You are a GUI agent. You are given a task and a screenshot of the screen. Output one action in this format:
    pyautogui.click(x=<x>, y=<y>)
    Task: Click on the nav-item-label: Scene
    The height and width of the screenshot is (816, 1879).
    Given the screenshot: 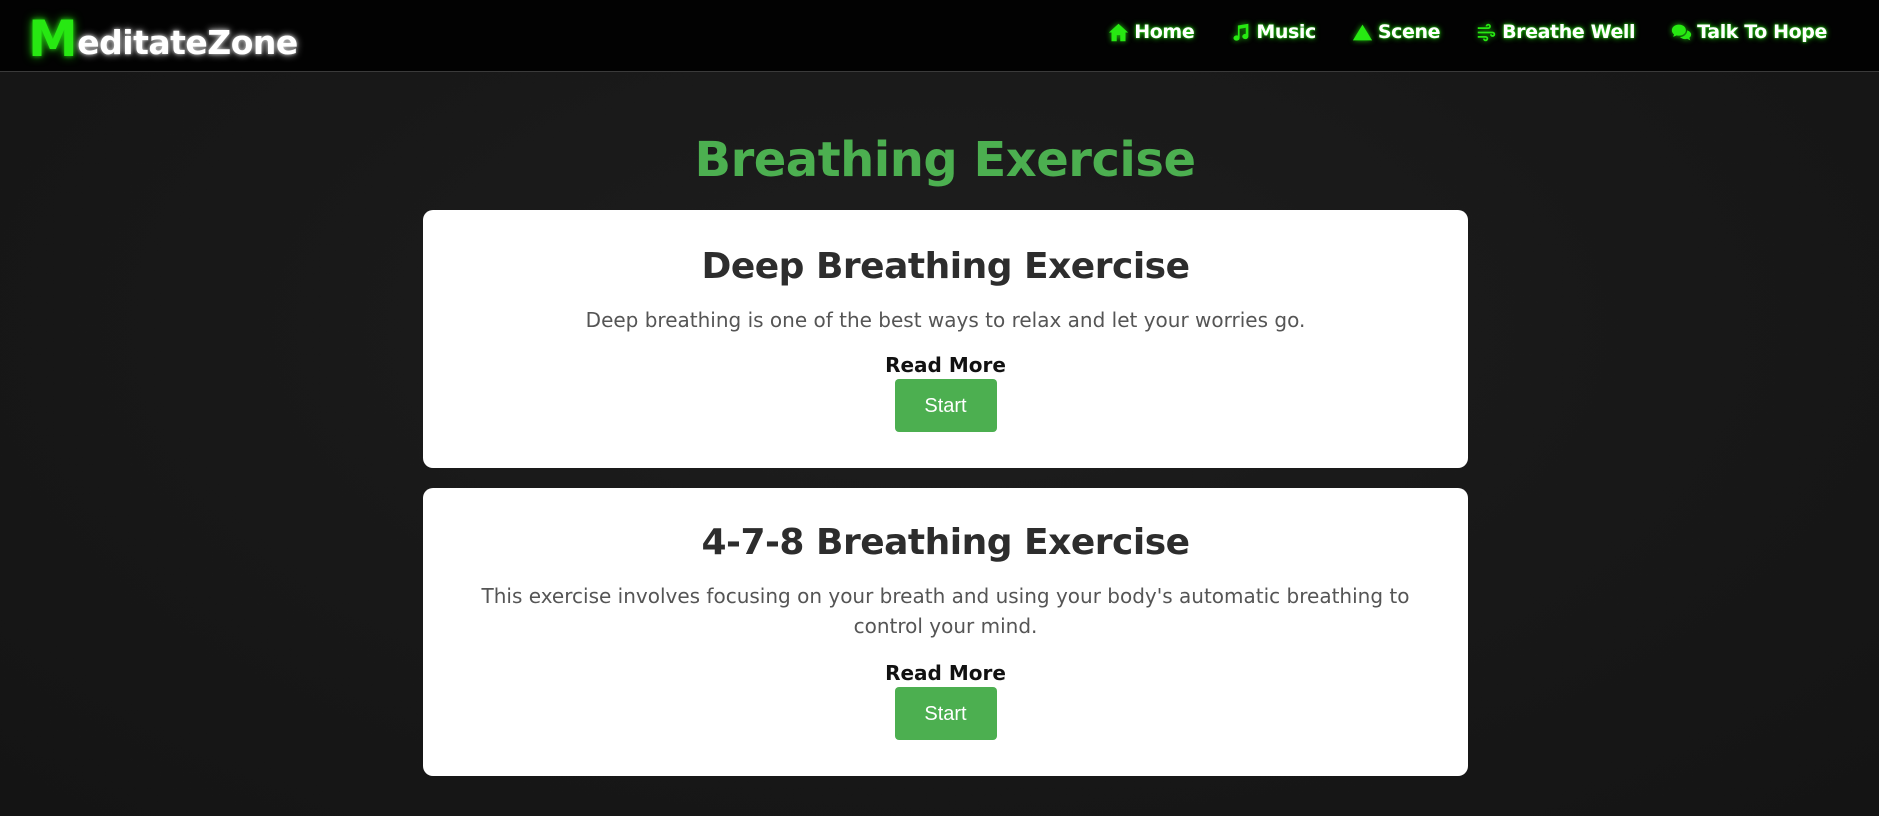 What is the action you would take?
    pyautogui.click(x=1409, y=32)
    